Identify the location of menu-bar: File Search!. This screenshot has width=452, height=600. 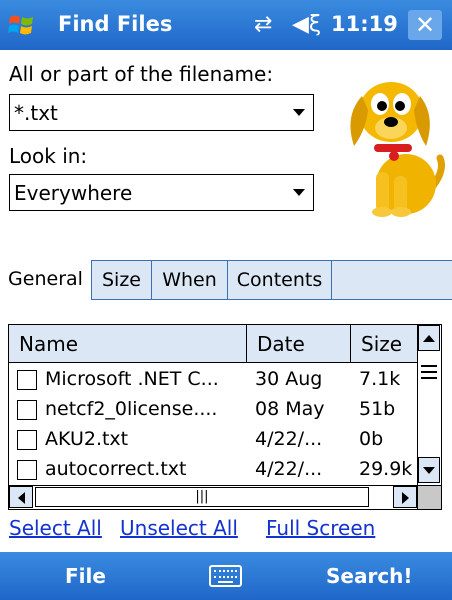
(226, 576).